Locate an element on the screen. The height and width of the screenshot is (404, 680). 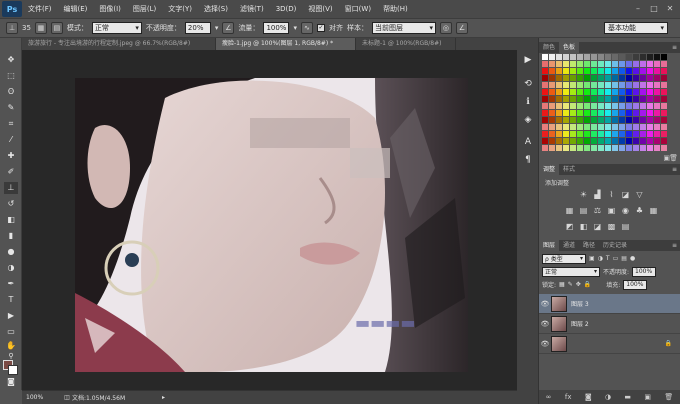
menu-3d: 3D(D) is located at coordinates (286, 9).